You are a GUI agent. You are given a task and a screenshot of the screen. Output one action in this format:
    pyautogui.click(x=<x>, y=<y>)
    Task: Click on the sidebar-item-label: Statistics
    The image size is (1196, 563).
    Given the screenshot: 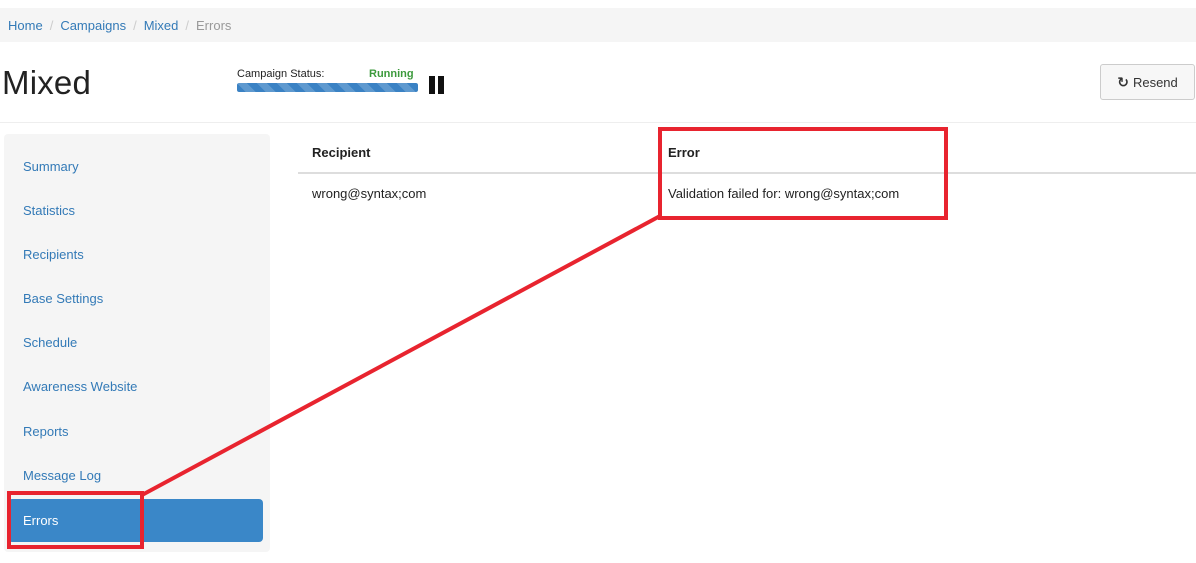 What is the action you would take?
    pyautogui.click(x=49, y=210)
    